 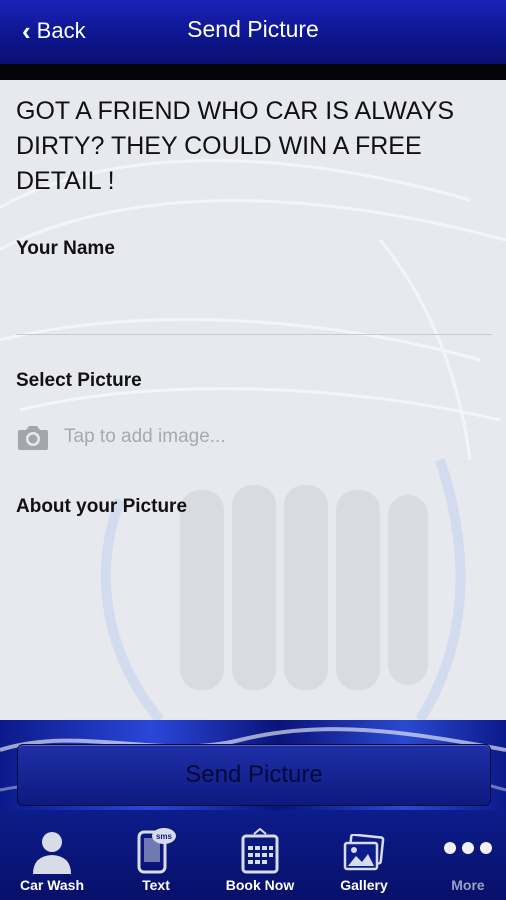 I want to click on tab-label: More, so click(x=468, y=885).